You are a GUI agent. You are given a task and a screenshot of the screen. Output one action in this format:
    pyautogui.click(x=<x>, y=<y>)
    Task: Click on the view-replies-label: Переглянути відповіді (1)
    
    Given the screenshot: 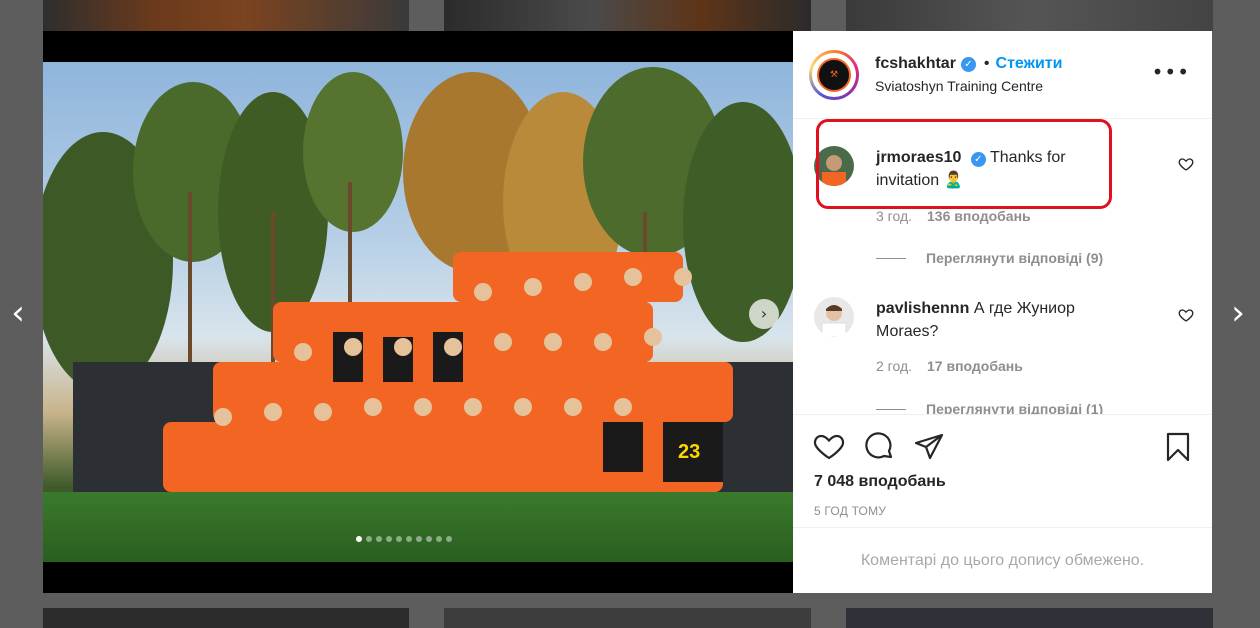 What is the action you would take?
    pyautogui.click(x=1015, y=407)
    